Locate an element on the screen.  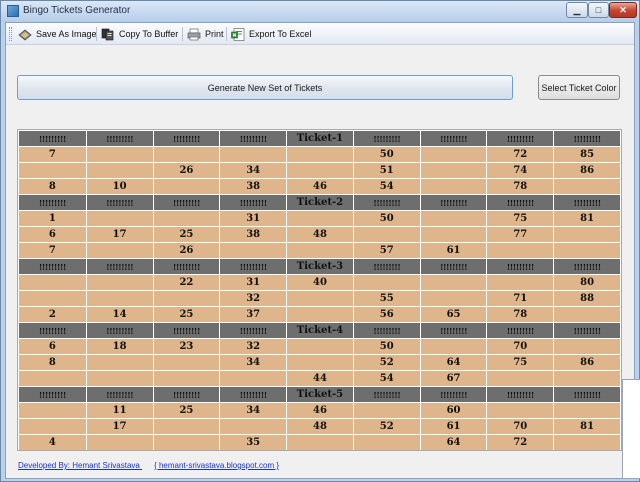
title-bar: Bingo Tickets Generator ▁ □ ✕ is located at coordinates (320, 11).